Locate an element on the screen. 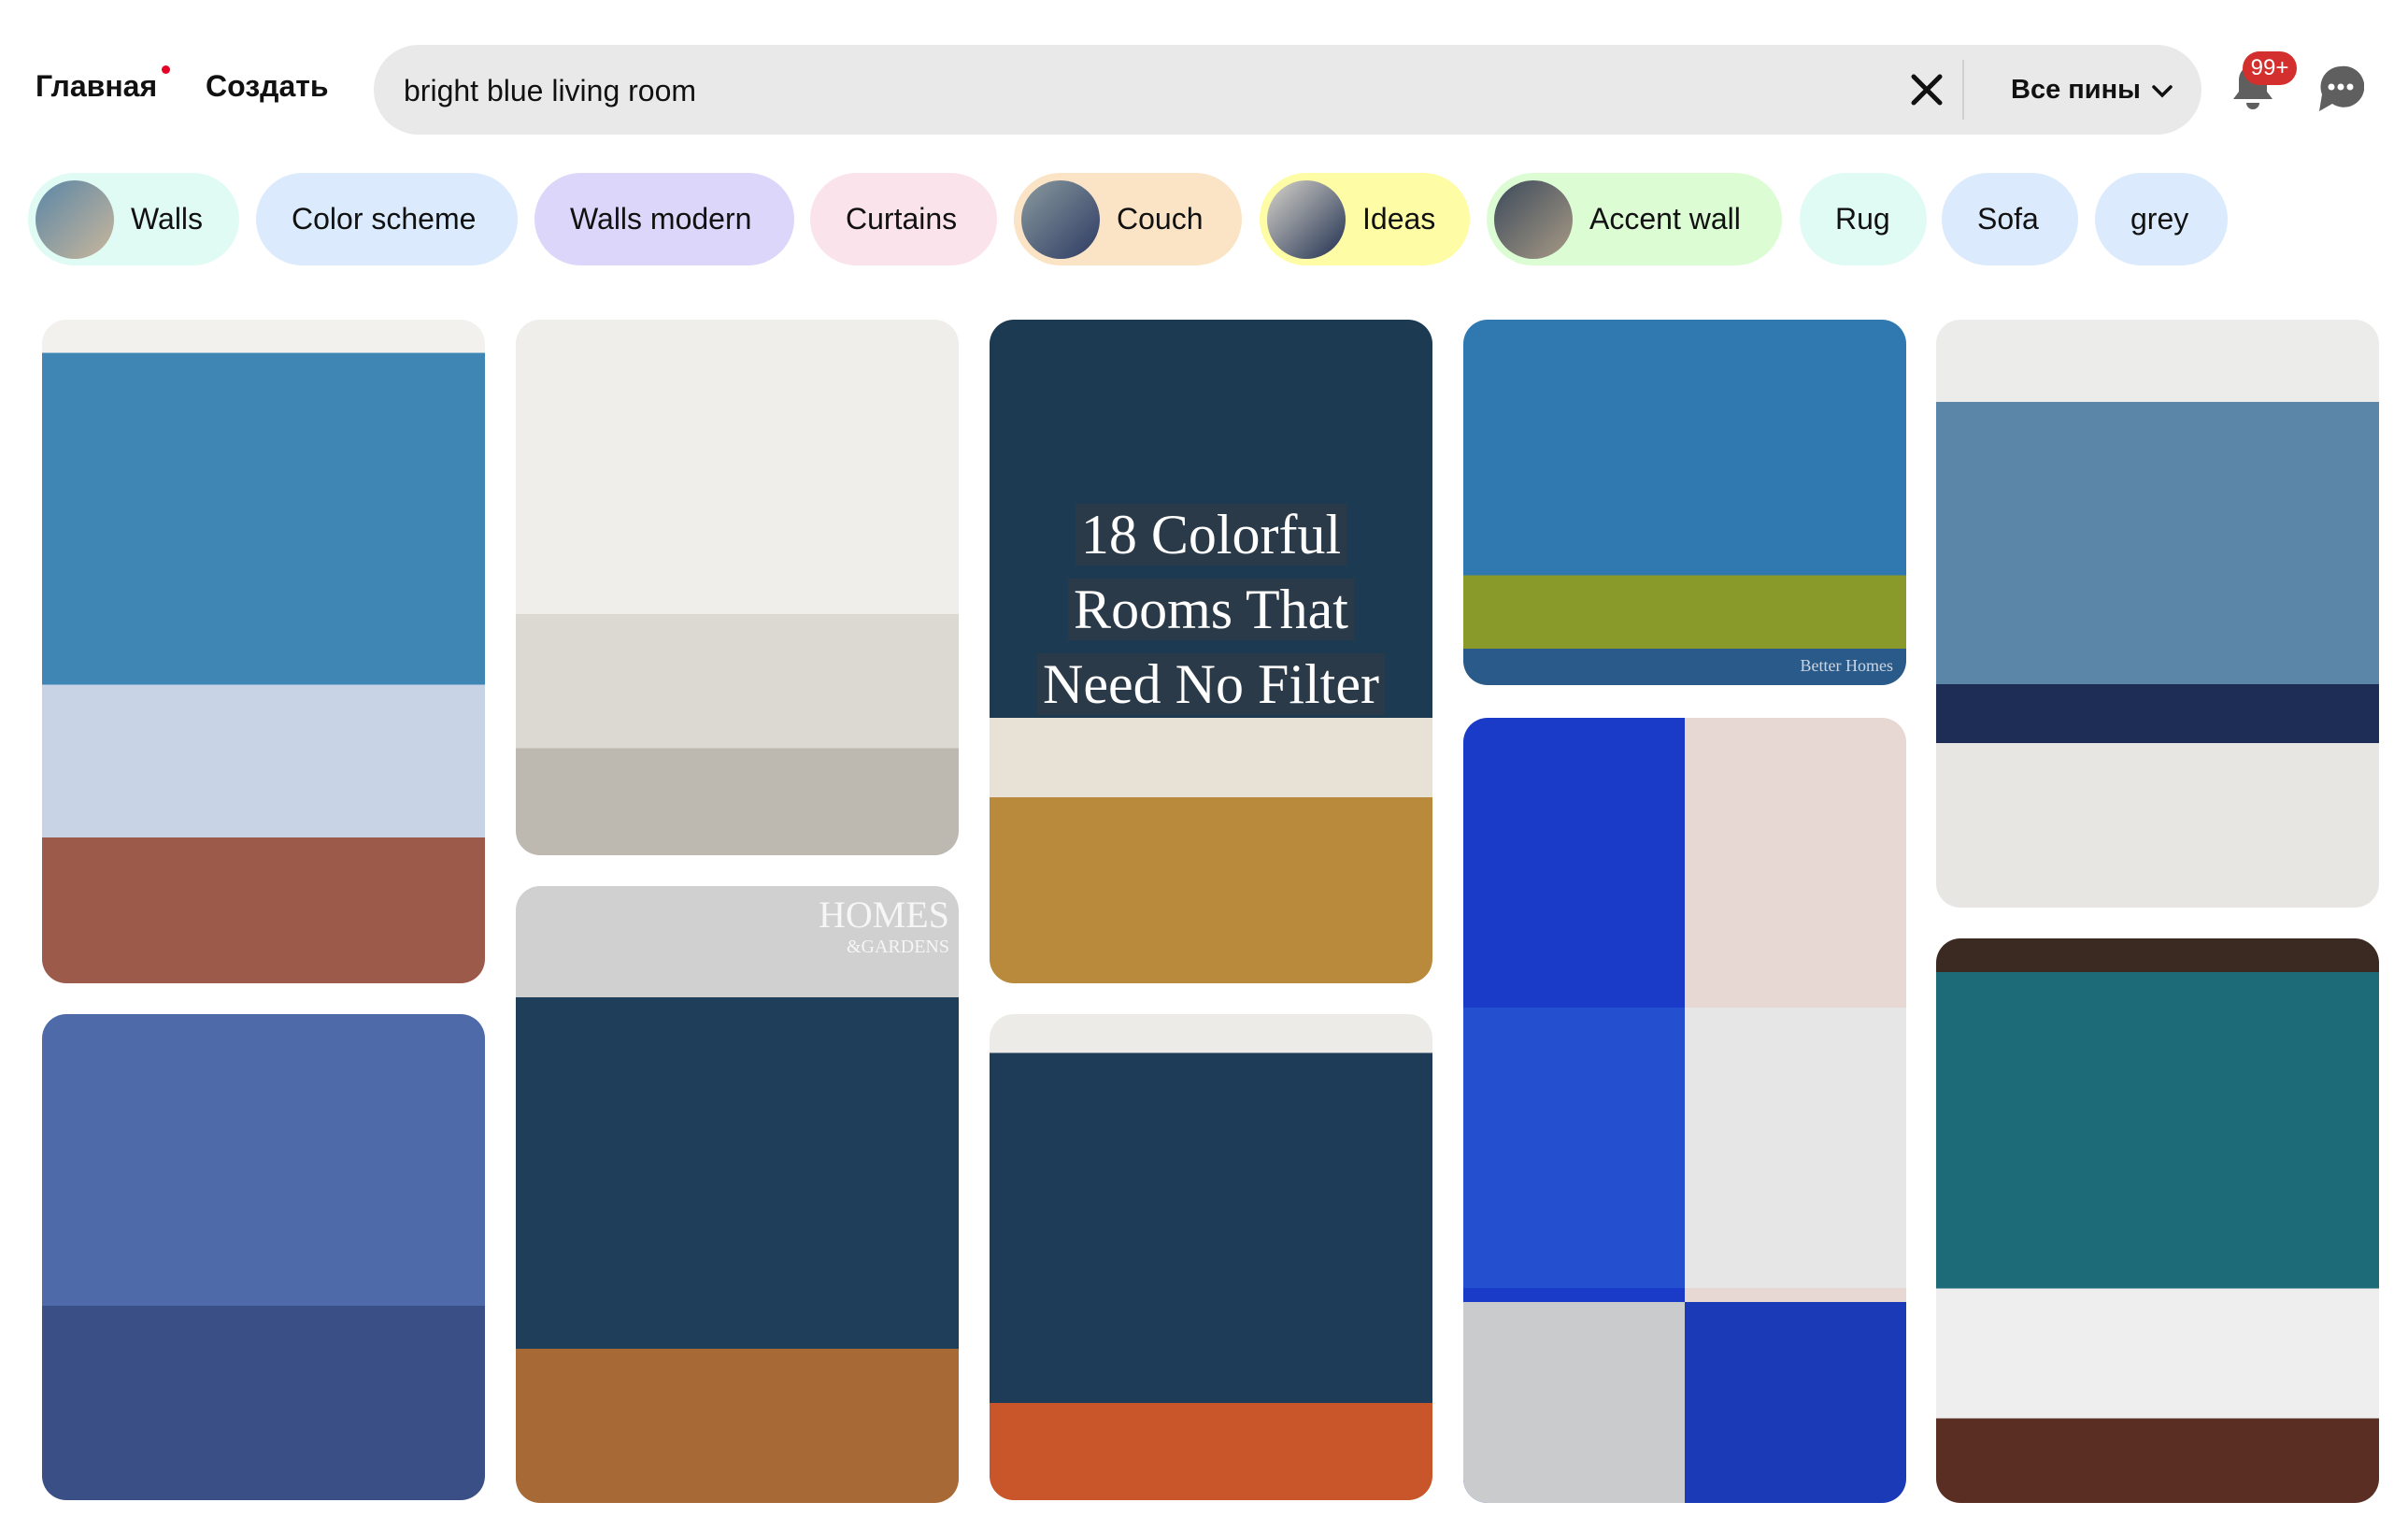 This screenshot has height=1531, width=2408. chip-label: Ideas is located at coordinates (1399, 219).